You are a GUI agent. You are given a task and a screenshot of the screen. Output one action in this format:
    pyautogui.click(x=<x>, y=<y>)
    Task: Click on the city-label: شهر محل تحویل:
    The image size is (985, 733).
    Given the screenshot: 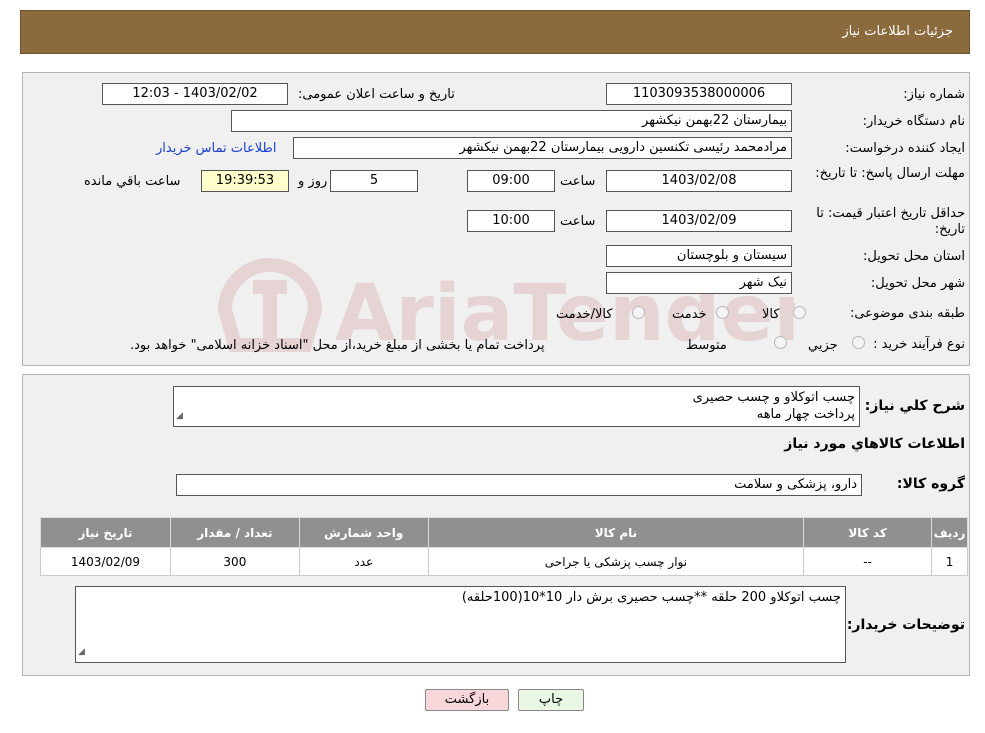 What is the action you would take?
    pyautogui.click(x=917, y=283)
    